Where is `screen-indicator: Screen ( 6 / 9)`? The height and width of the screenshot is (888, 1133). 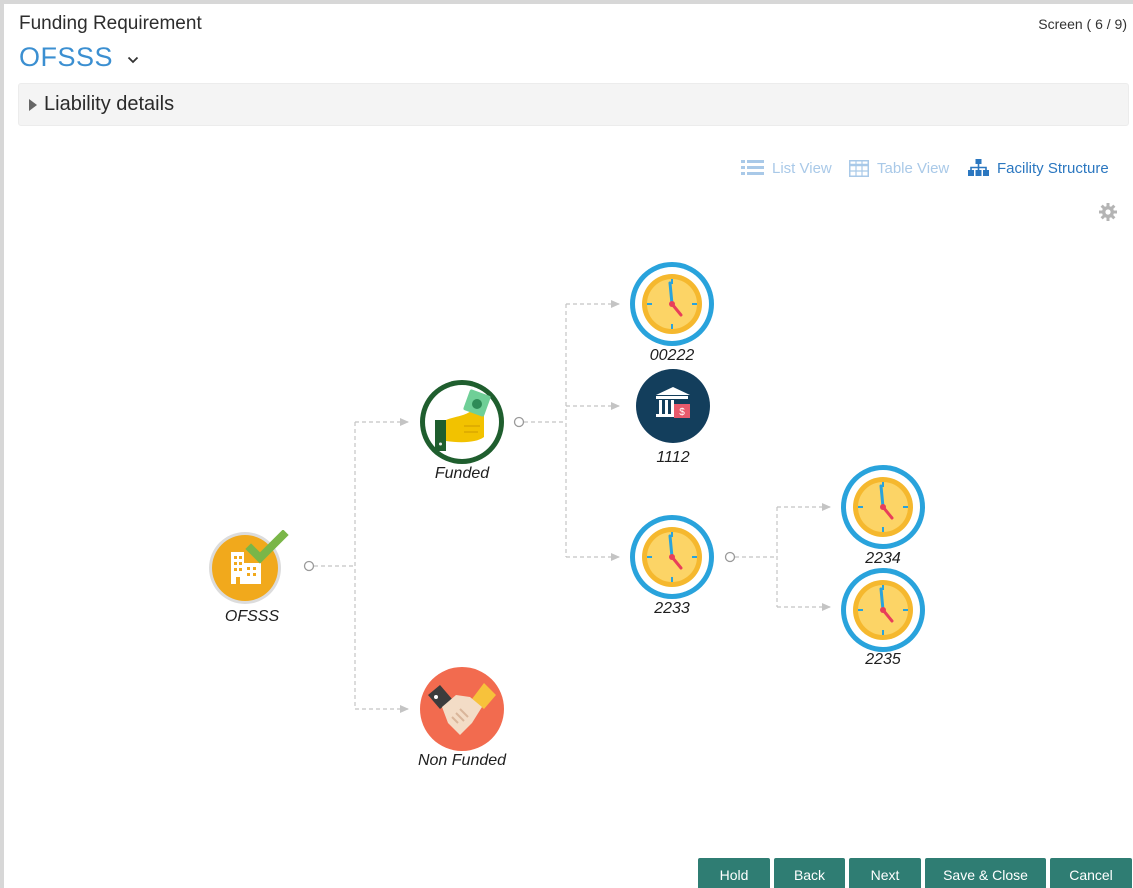 screen-indicator: Screen ( 6 / 9) is located at coordinates (1082, 24).